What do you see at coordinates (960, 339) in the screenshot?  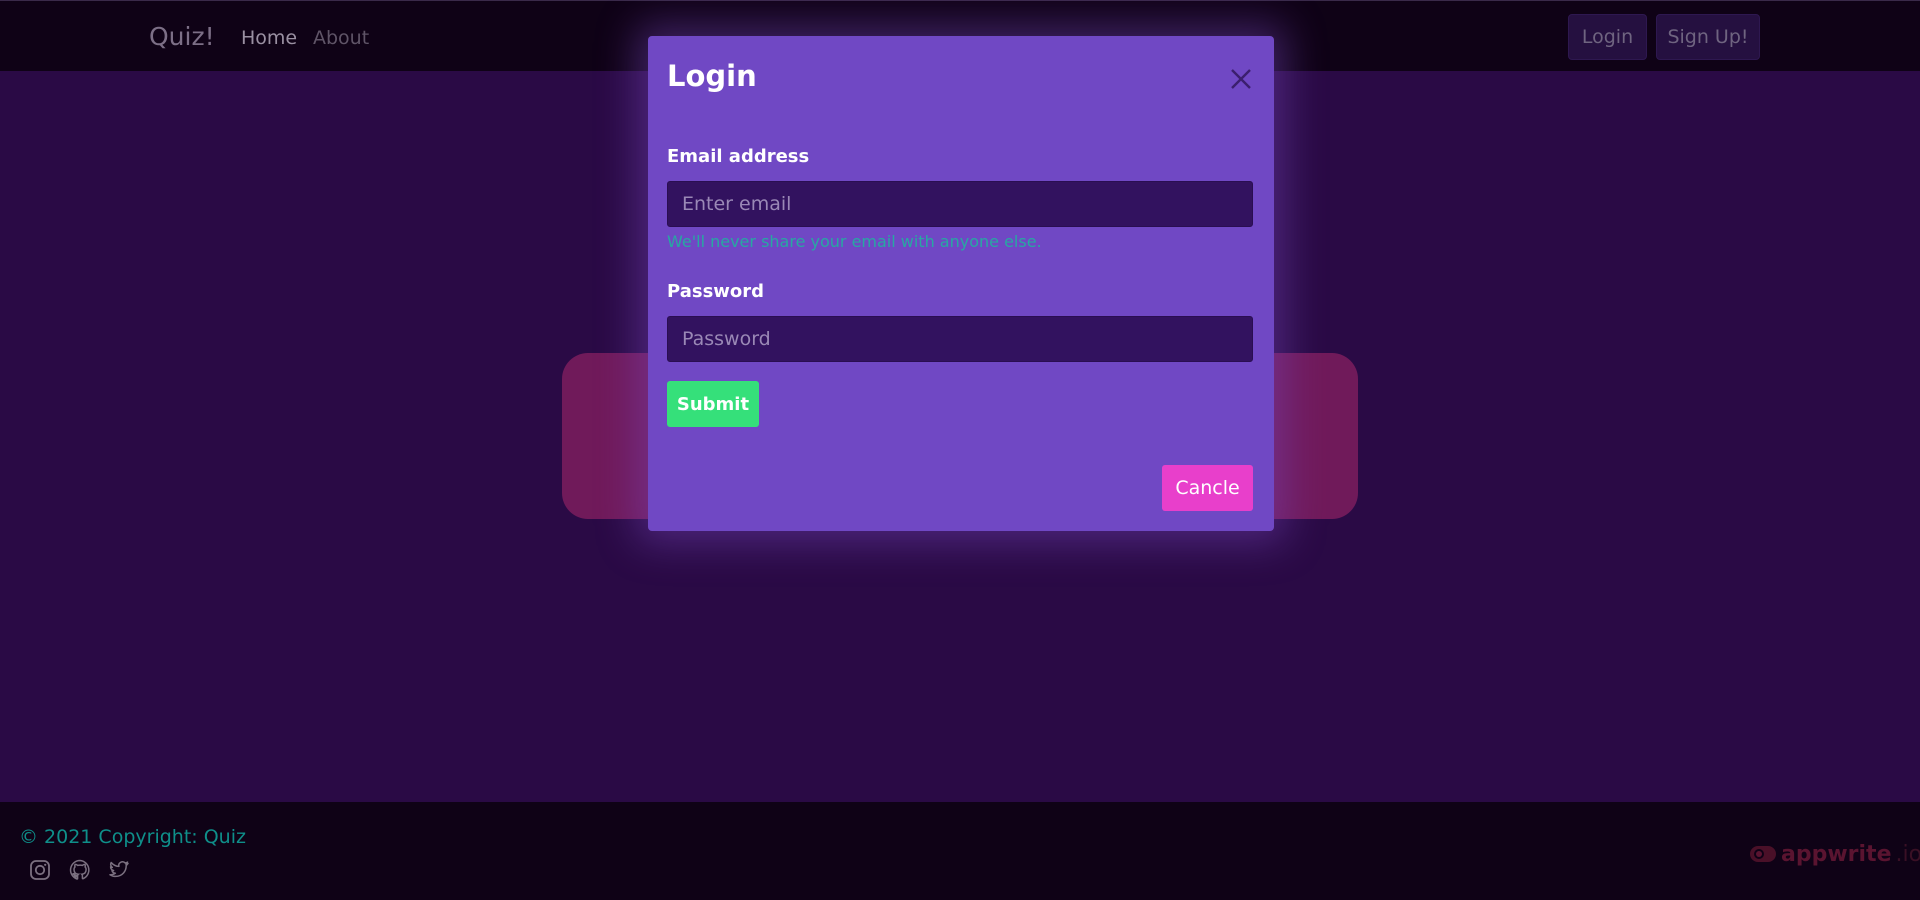 I see `password-field` at bounding box center [960, 339].